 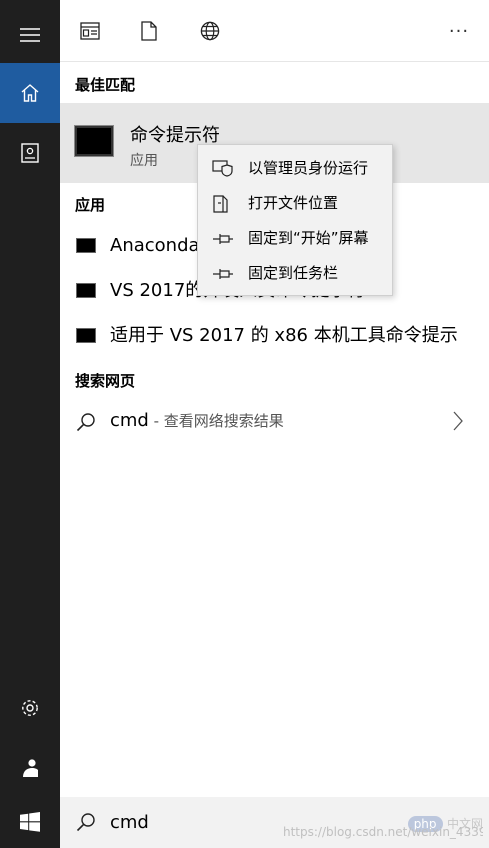 What do you see at coordinates (105, 381) in the screenshot?
I see `section-web-heading: 搜索网页` at bounding box center [105, 381].